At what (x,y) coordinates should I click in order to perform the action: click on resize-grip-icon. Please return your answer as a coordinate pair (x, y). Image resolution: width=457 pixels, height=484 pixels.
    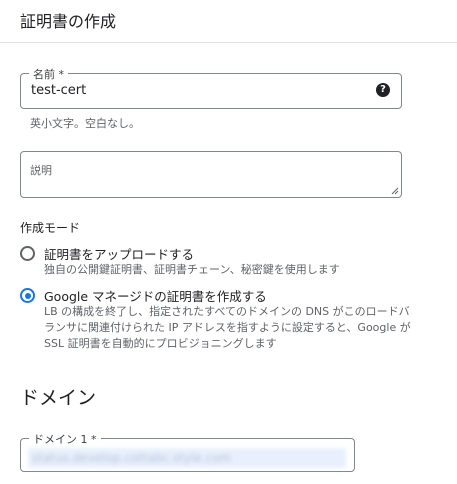
    Looking at the image, I should click on (395, 191).